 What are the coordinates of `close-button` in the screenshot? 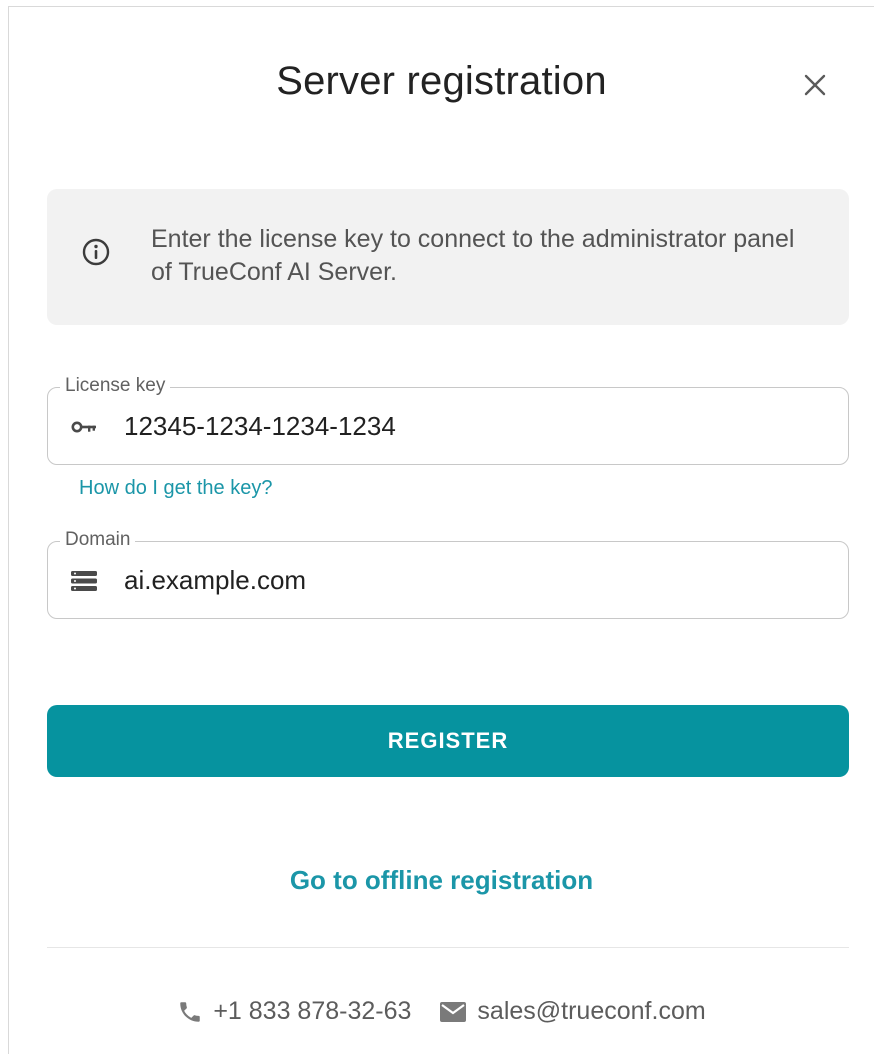 It's located at (815, 85).